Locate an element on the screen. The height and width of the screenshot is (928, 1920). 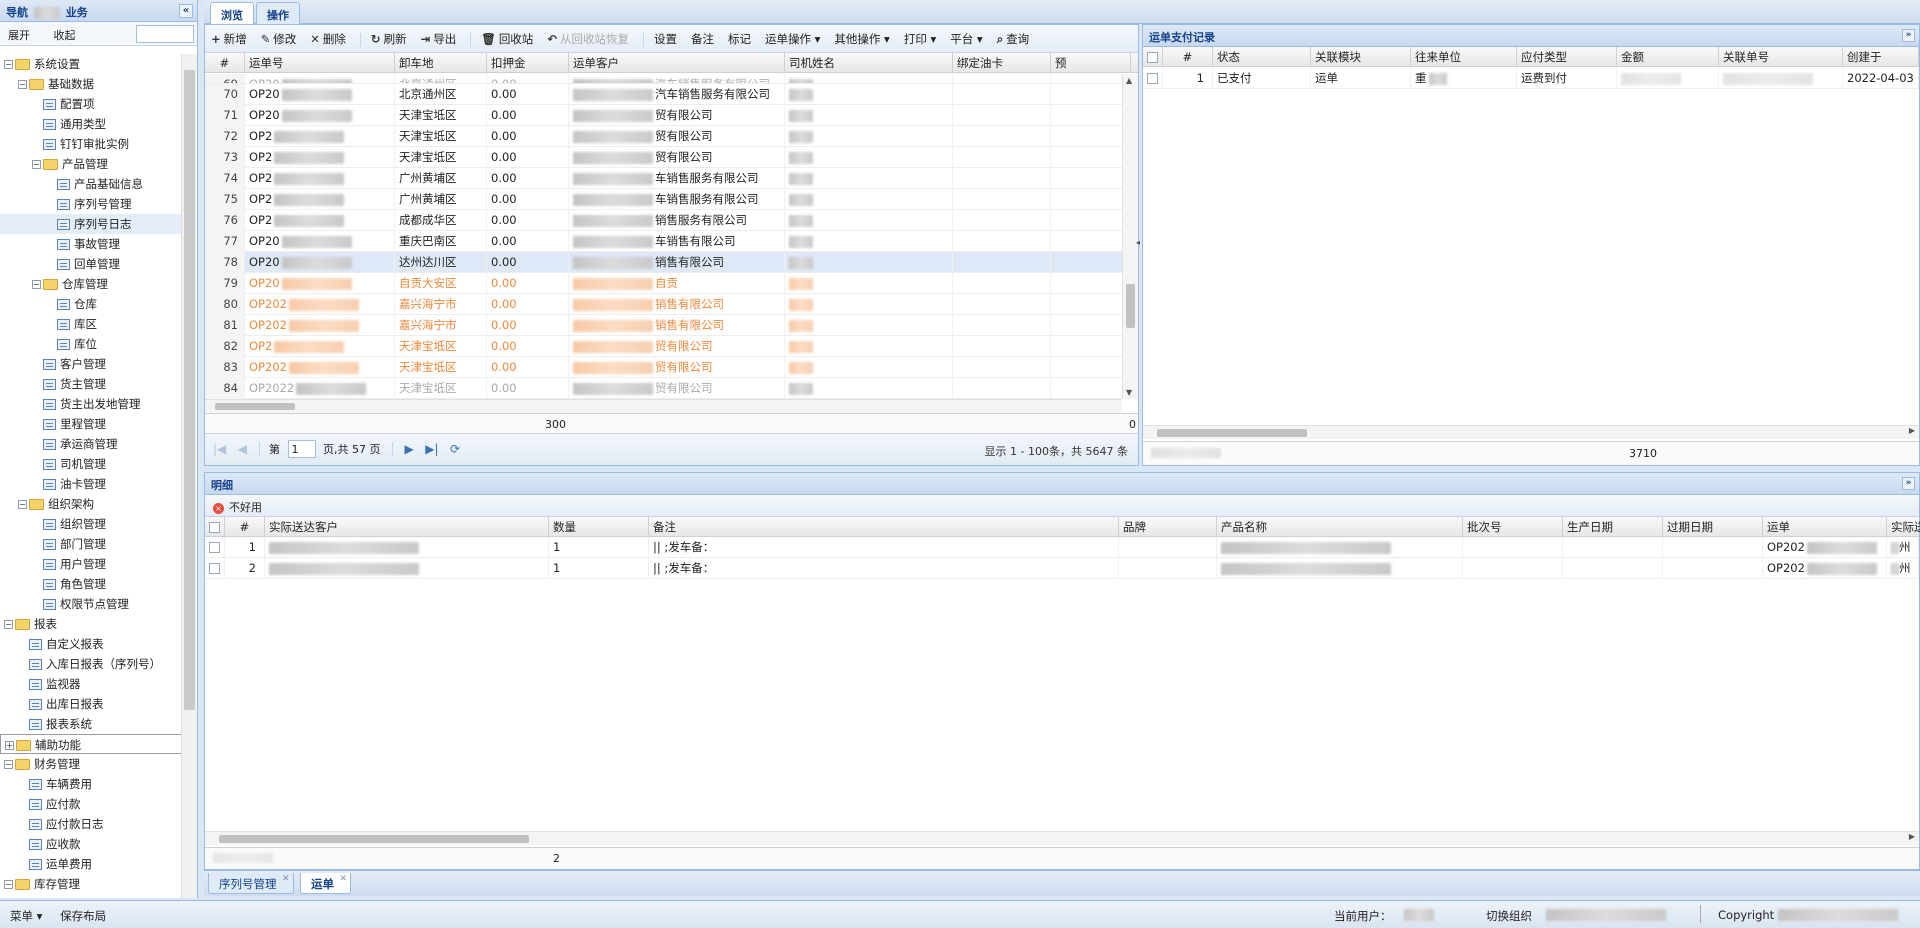
nav-item: − 组织架构 is located at coordinates (91, 504).